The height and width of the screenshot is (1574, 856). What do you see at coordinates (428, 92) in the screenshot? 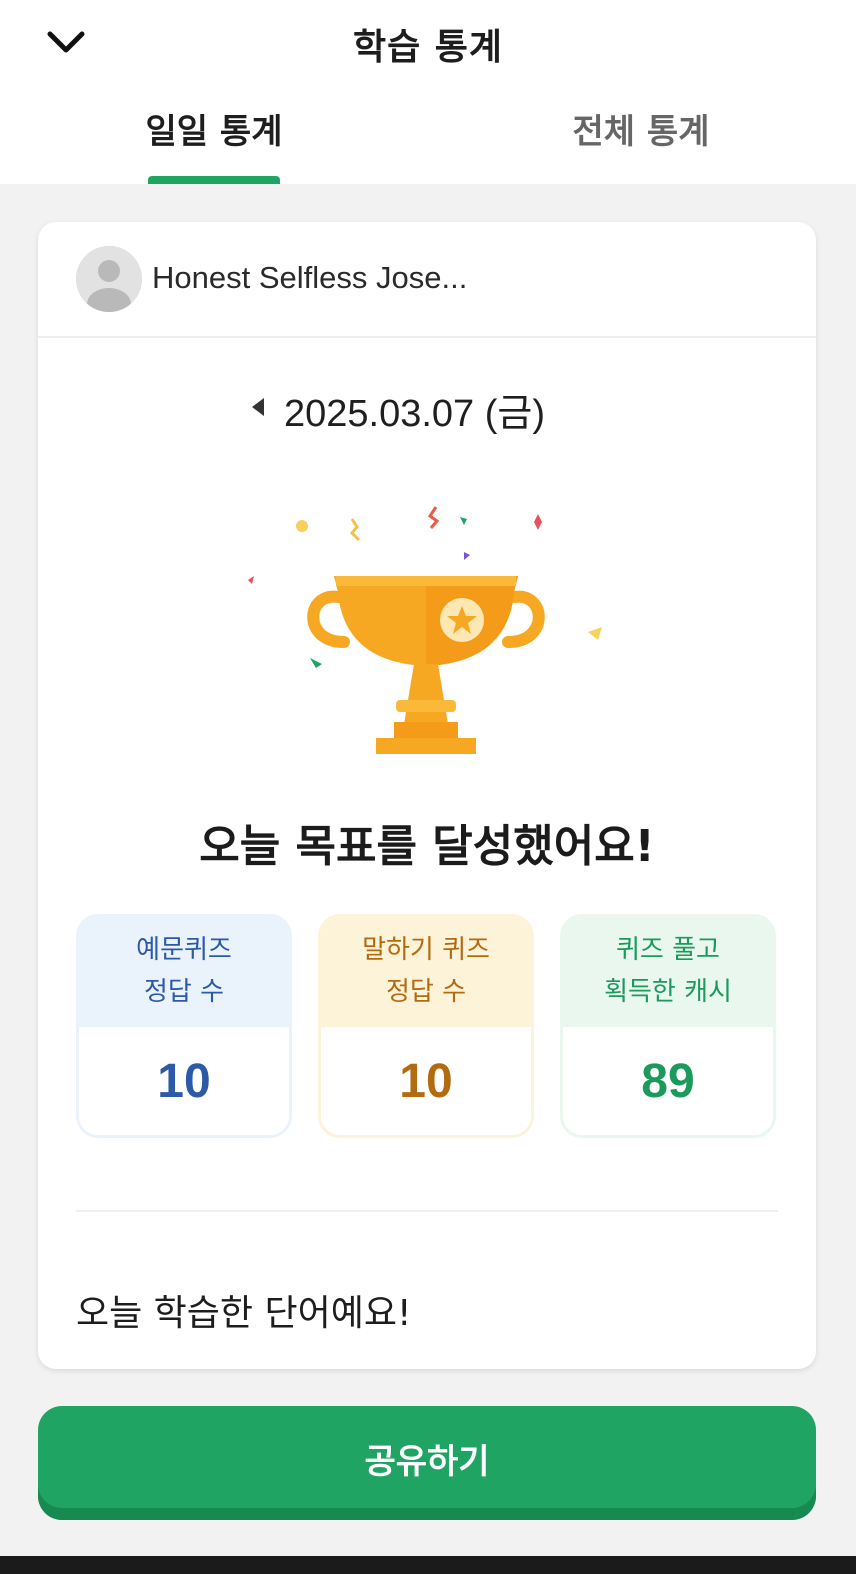
I see `header: 학습 통계 일일 통계 전체 통계` at bounding box center [428, 92].